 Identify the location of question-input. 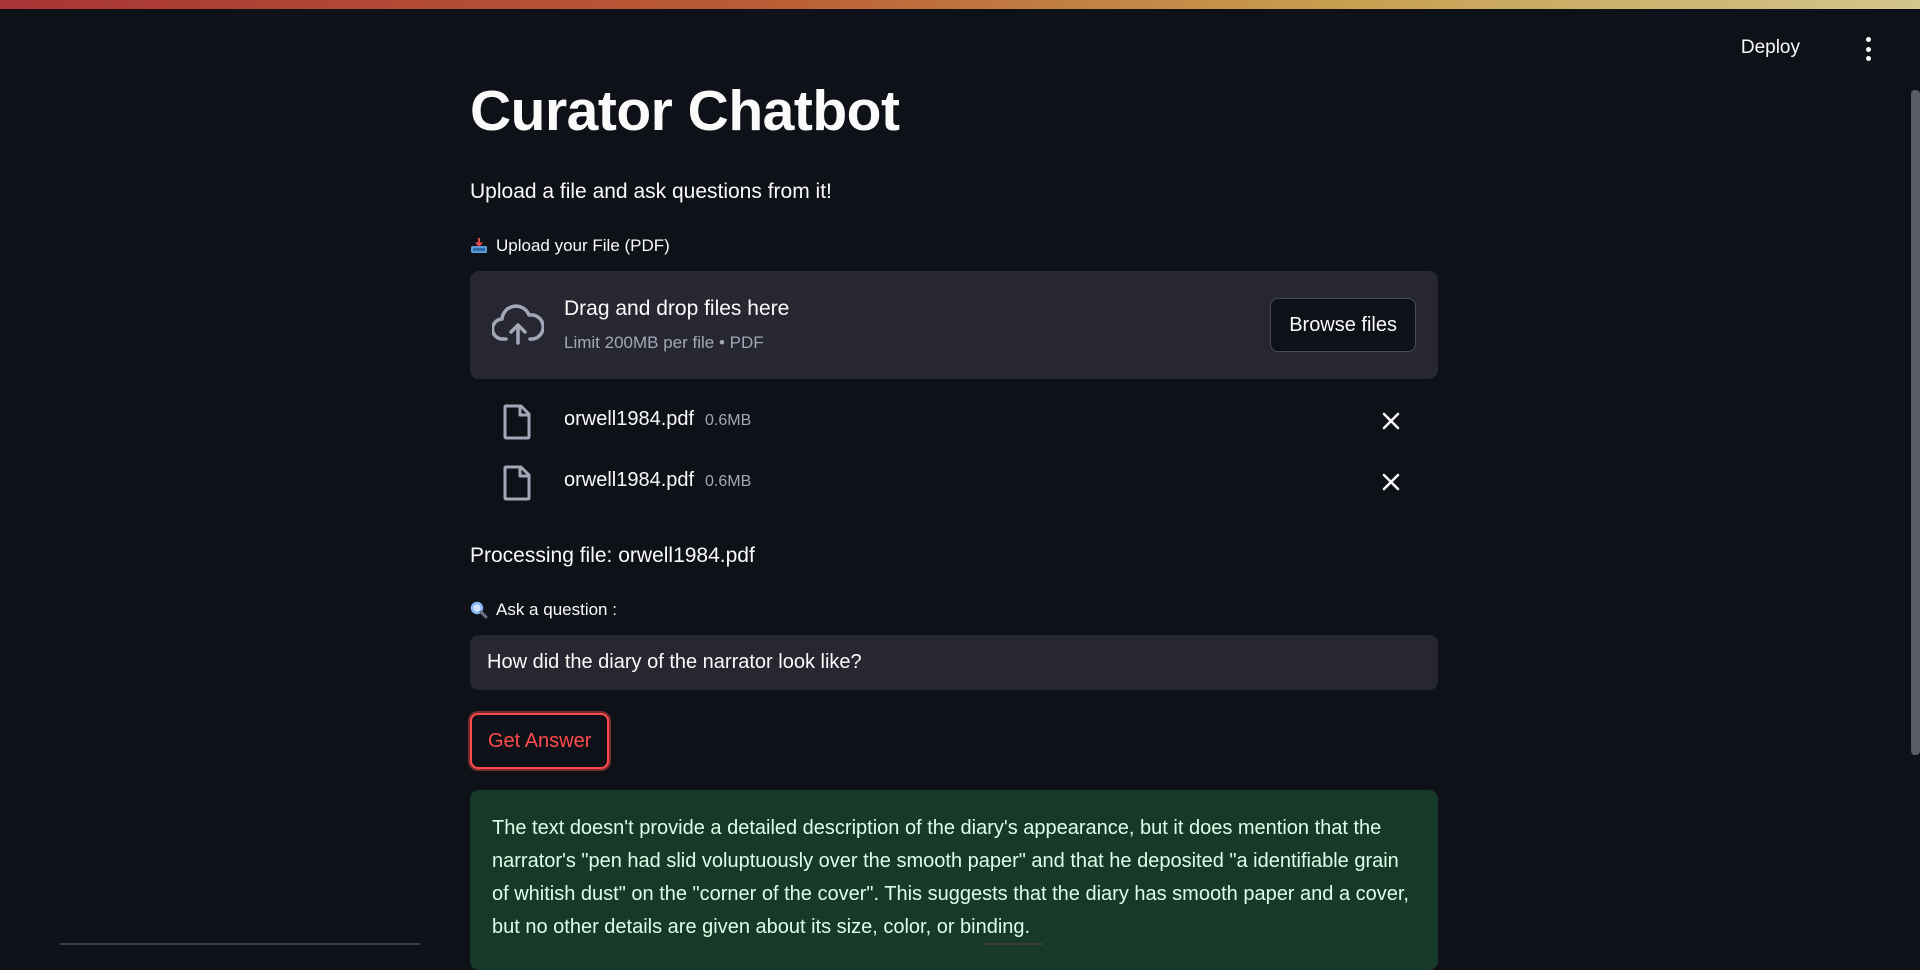
(954, 662).